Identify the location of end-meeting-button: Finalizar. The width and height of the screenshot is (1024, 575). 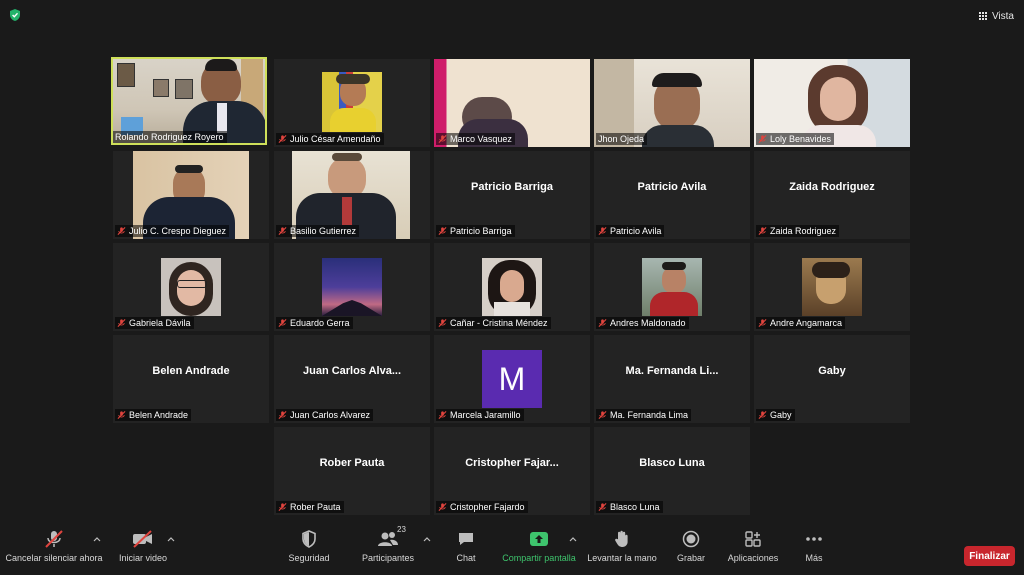
(989, 556).